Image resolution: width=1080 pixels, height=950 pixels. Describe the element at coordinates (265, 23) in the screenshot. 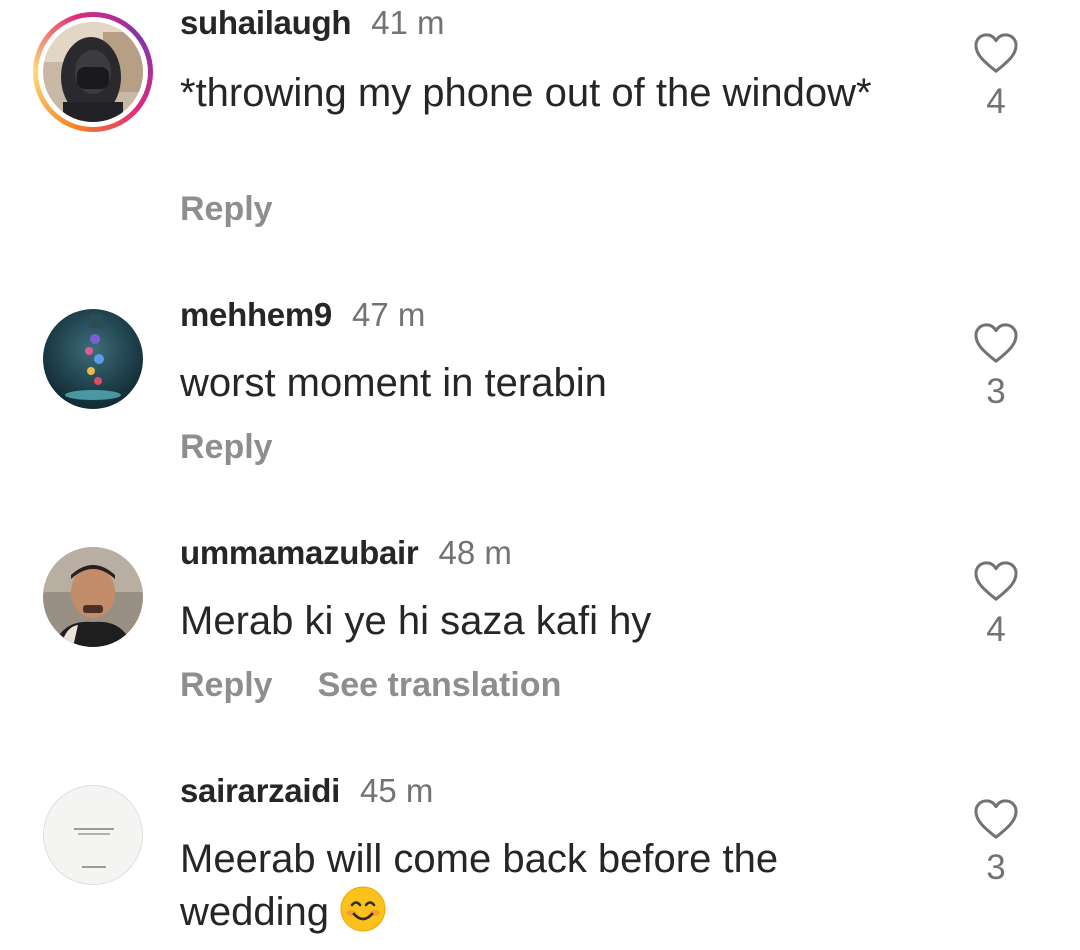

I see `comment-username: suhailaugh` at that location.